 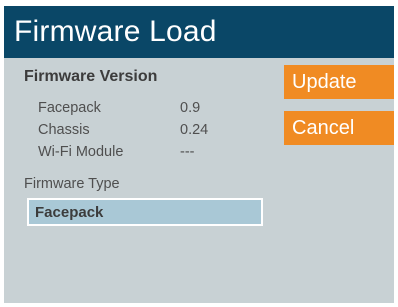 I want to click on cancel-button: Cancel, so click(x=339, y=128).